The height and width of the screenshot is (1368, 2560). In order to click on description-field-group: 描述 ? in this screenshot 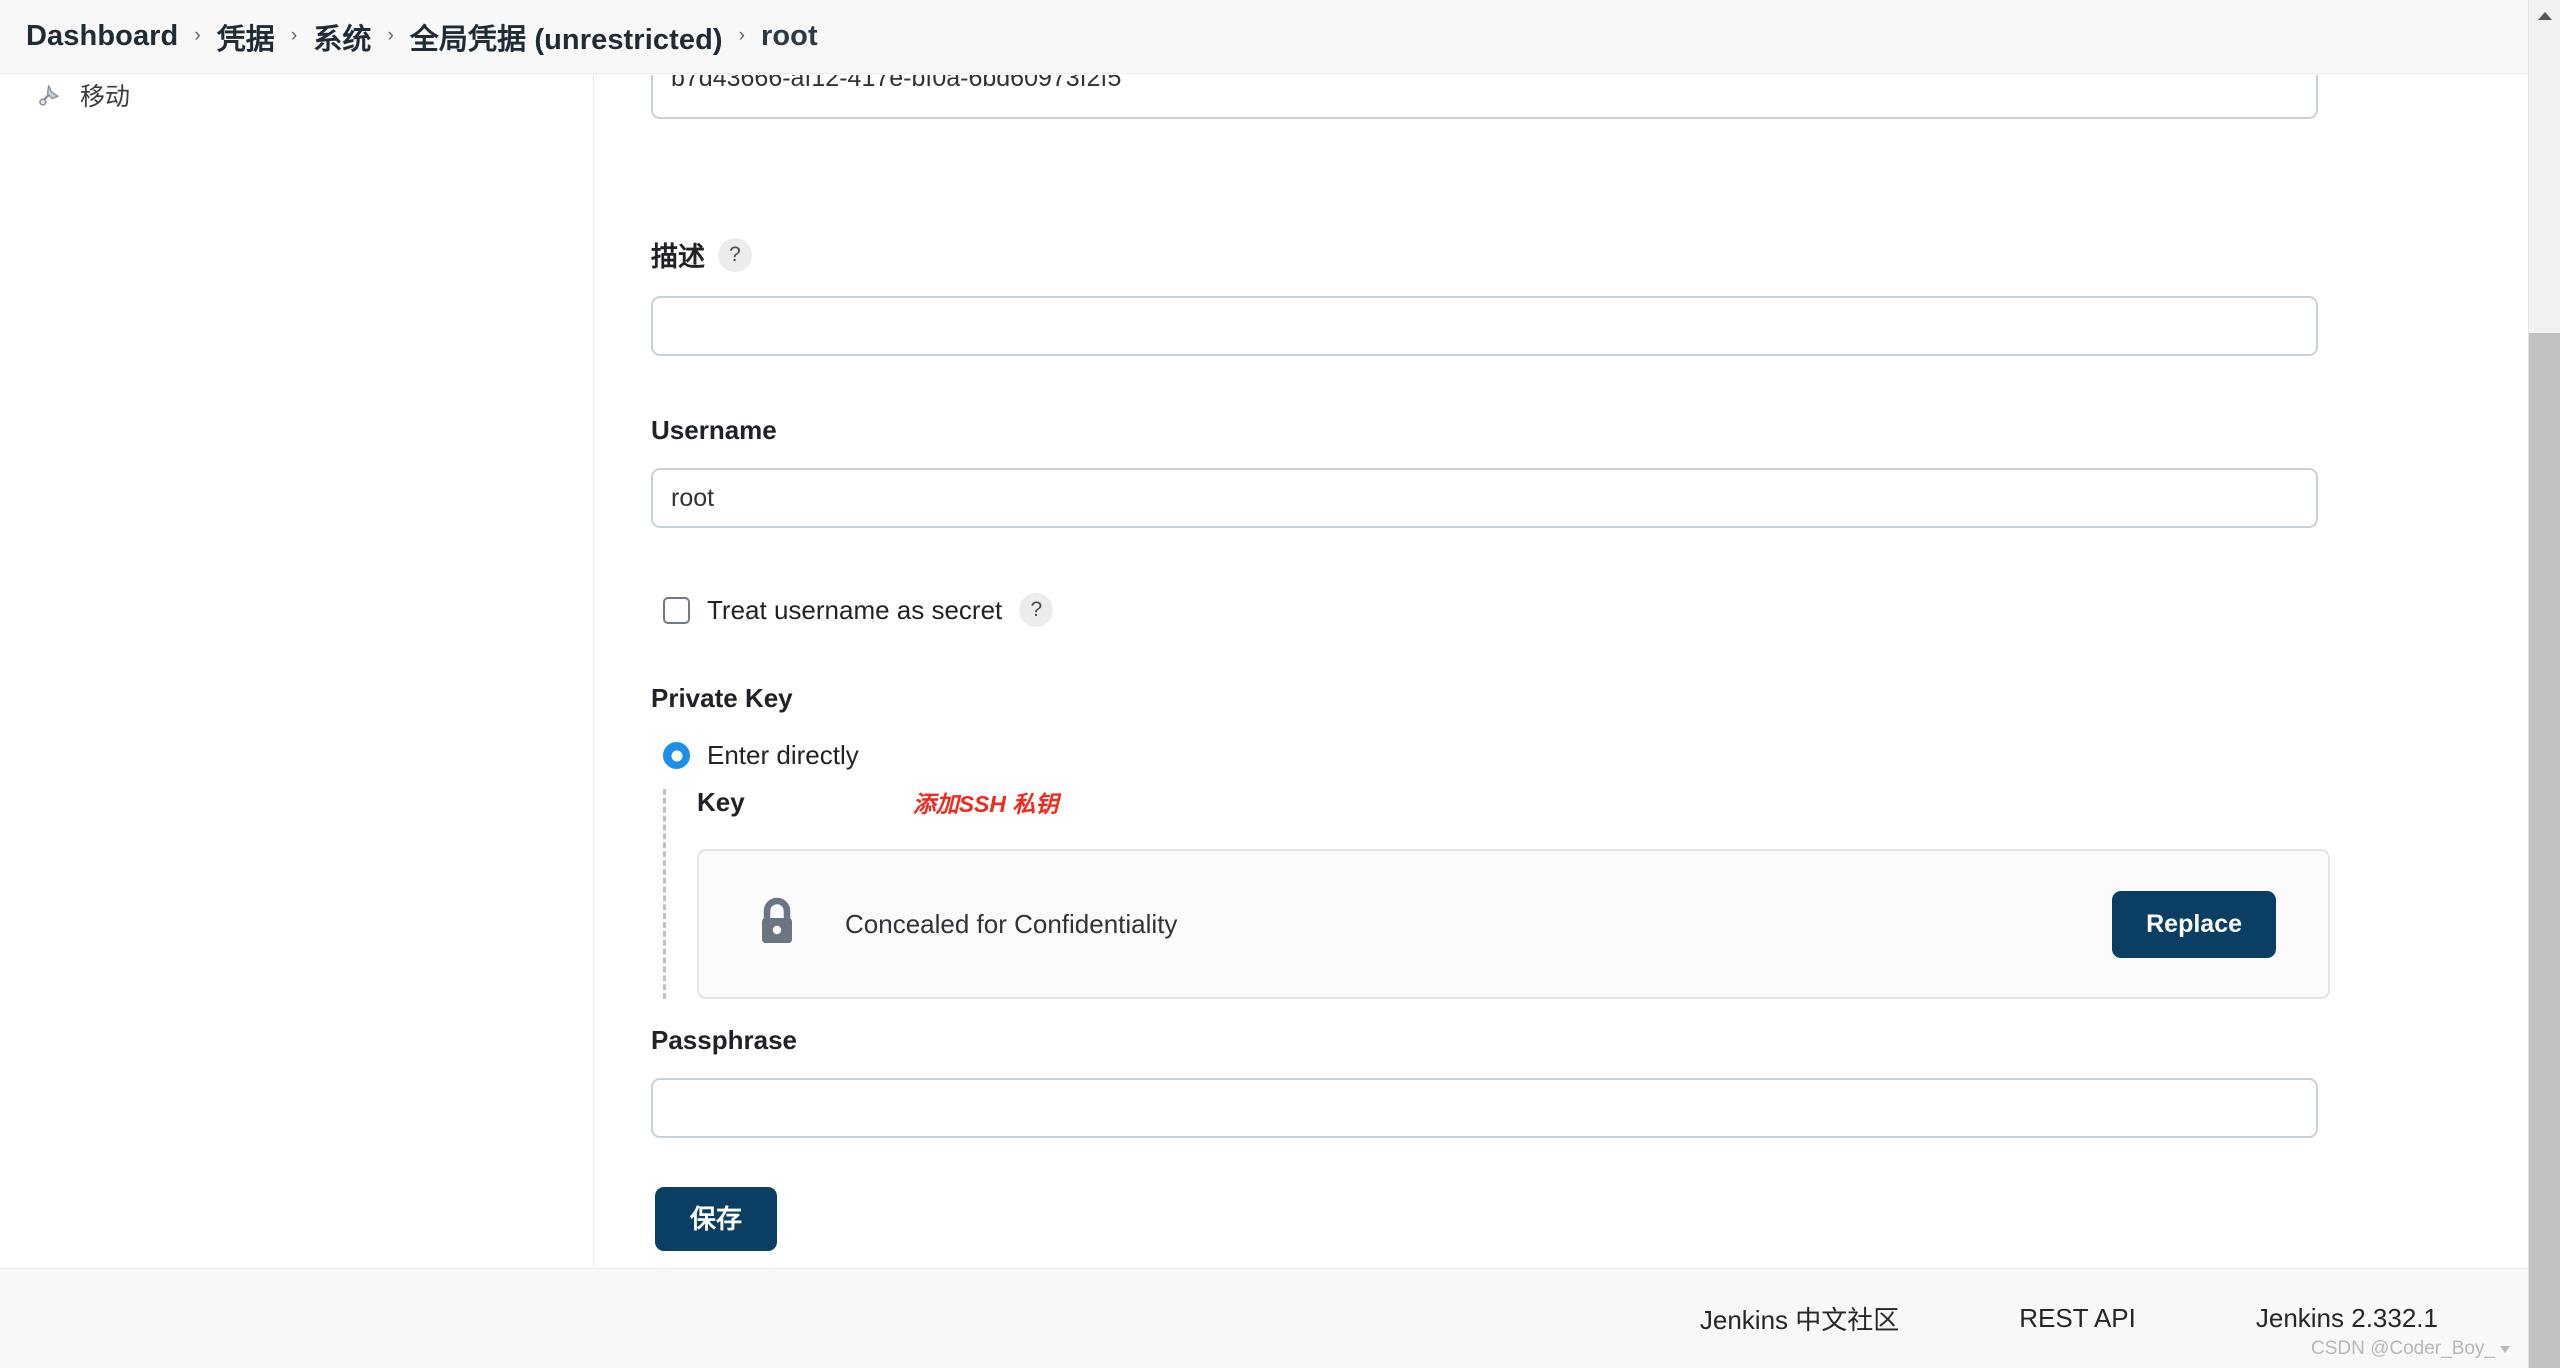, I will do `click(1484, 295)`.